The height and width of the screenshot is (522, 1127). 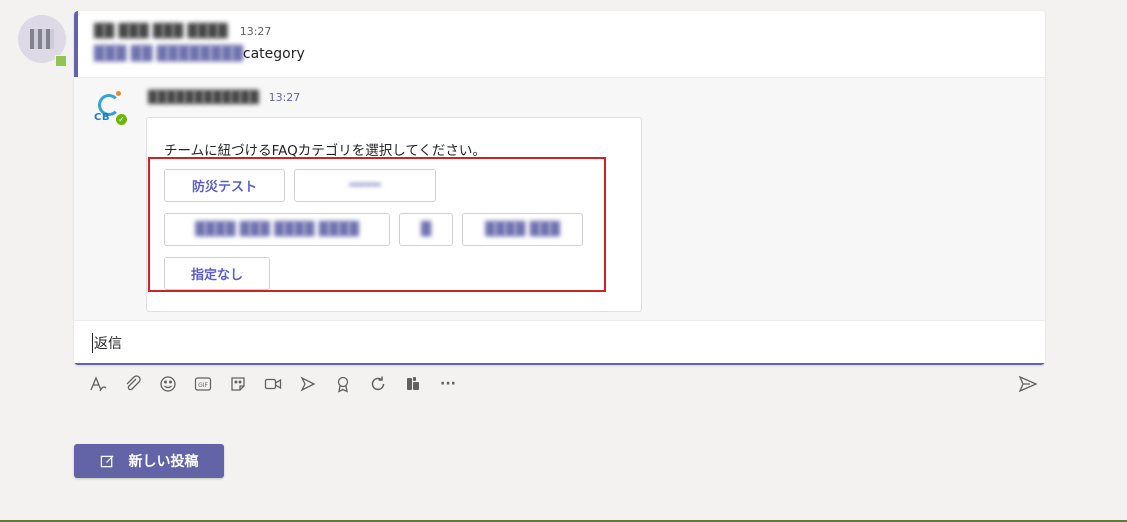 I want to click on card-prompt: チームに紐づけるFAQカテゴリを選択してください。, so click(x=325, y=151).